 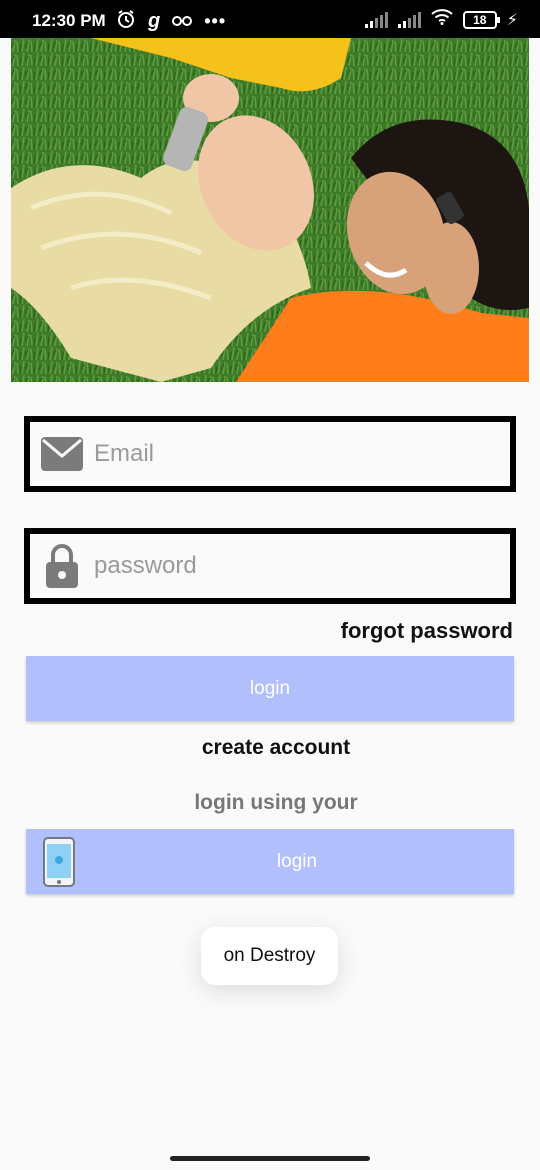 What do you see at coordinates (69, 20) in the screenshot?
I see `status-time: 12:30 PM` at bounding box center [69, 20].